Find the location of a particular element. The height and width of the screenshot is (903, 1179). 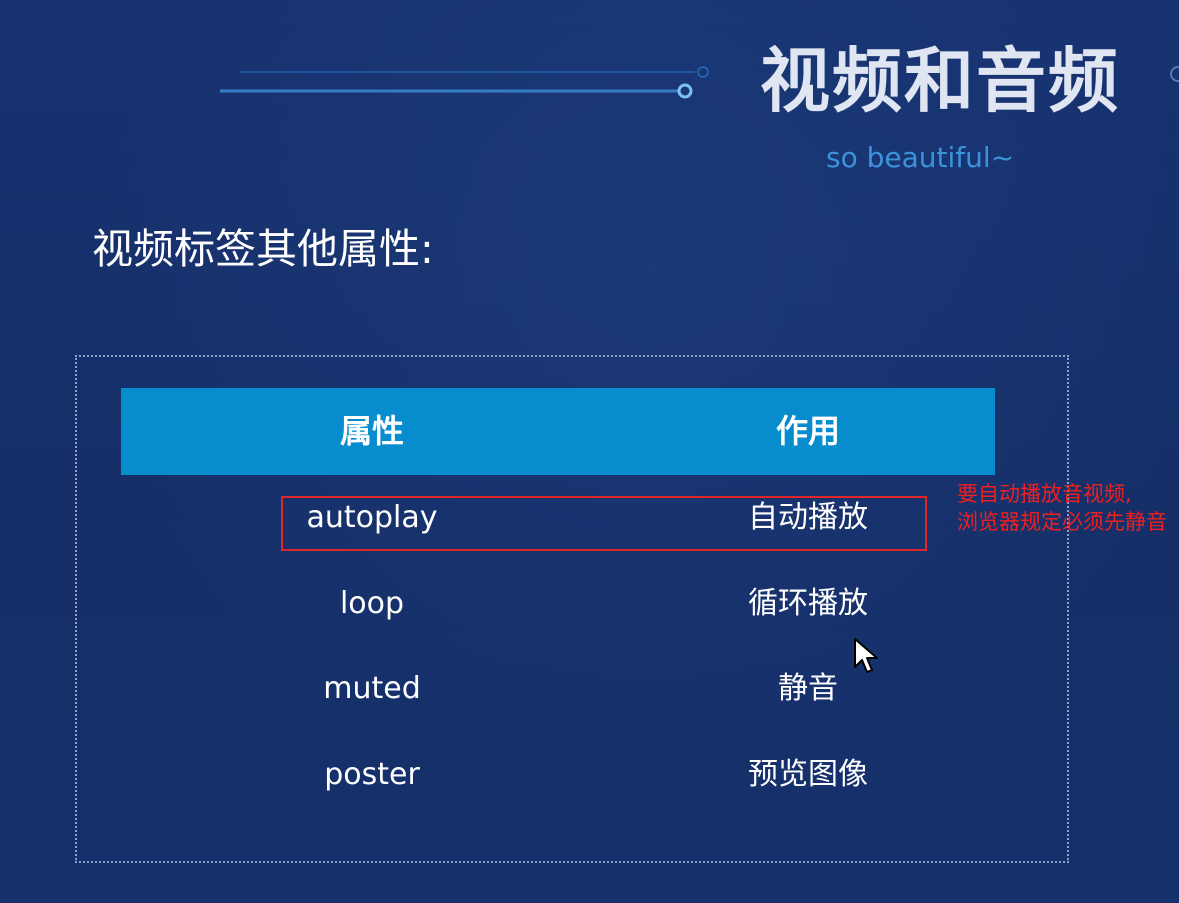

table-cell-function: 静音 is located at coordinates (808, 688).